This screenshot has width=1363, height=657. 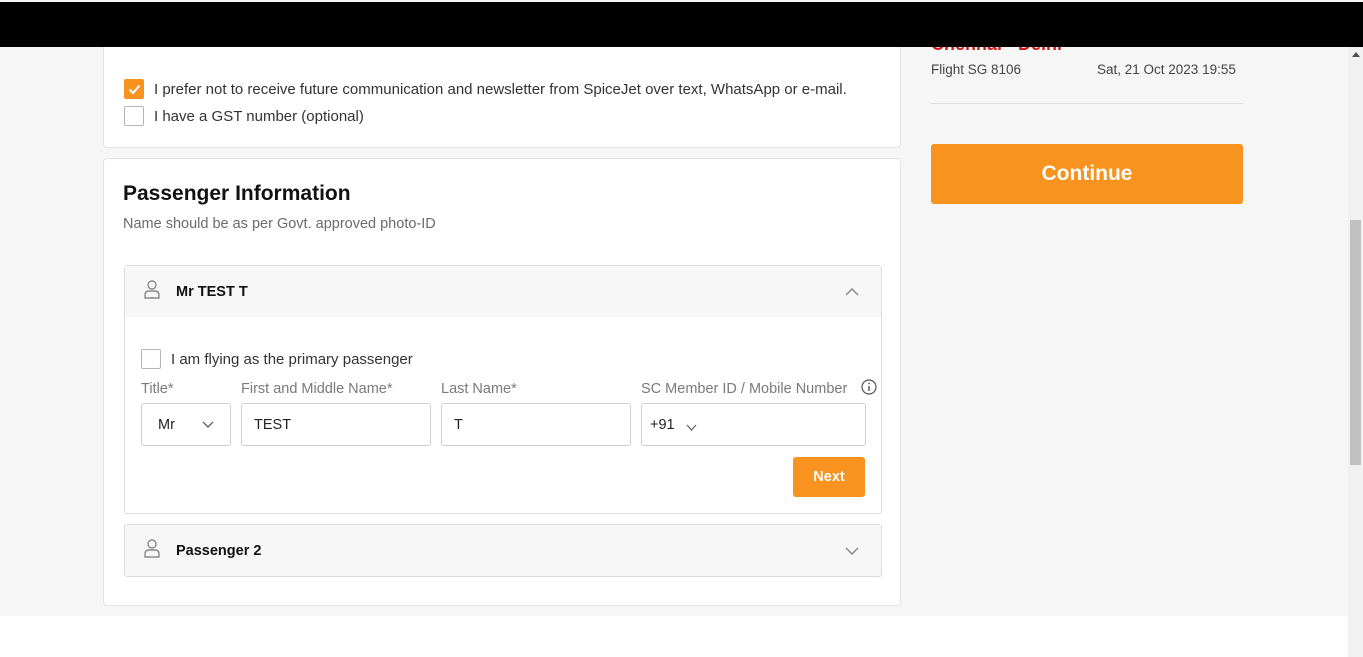 I want to click on last-name-input: T, so click(x=536, y=424).